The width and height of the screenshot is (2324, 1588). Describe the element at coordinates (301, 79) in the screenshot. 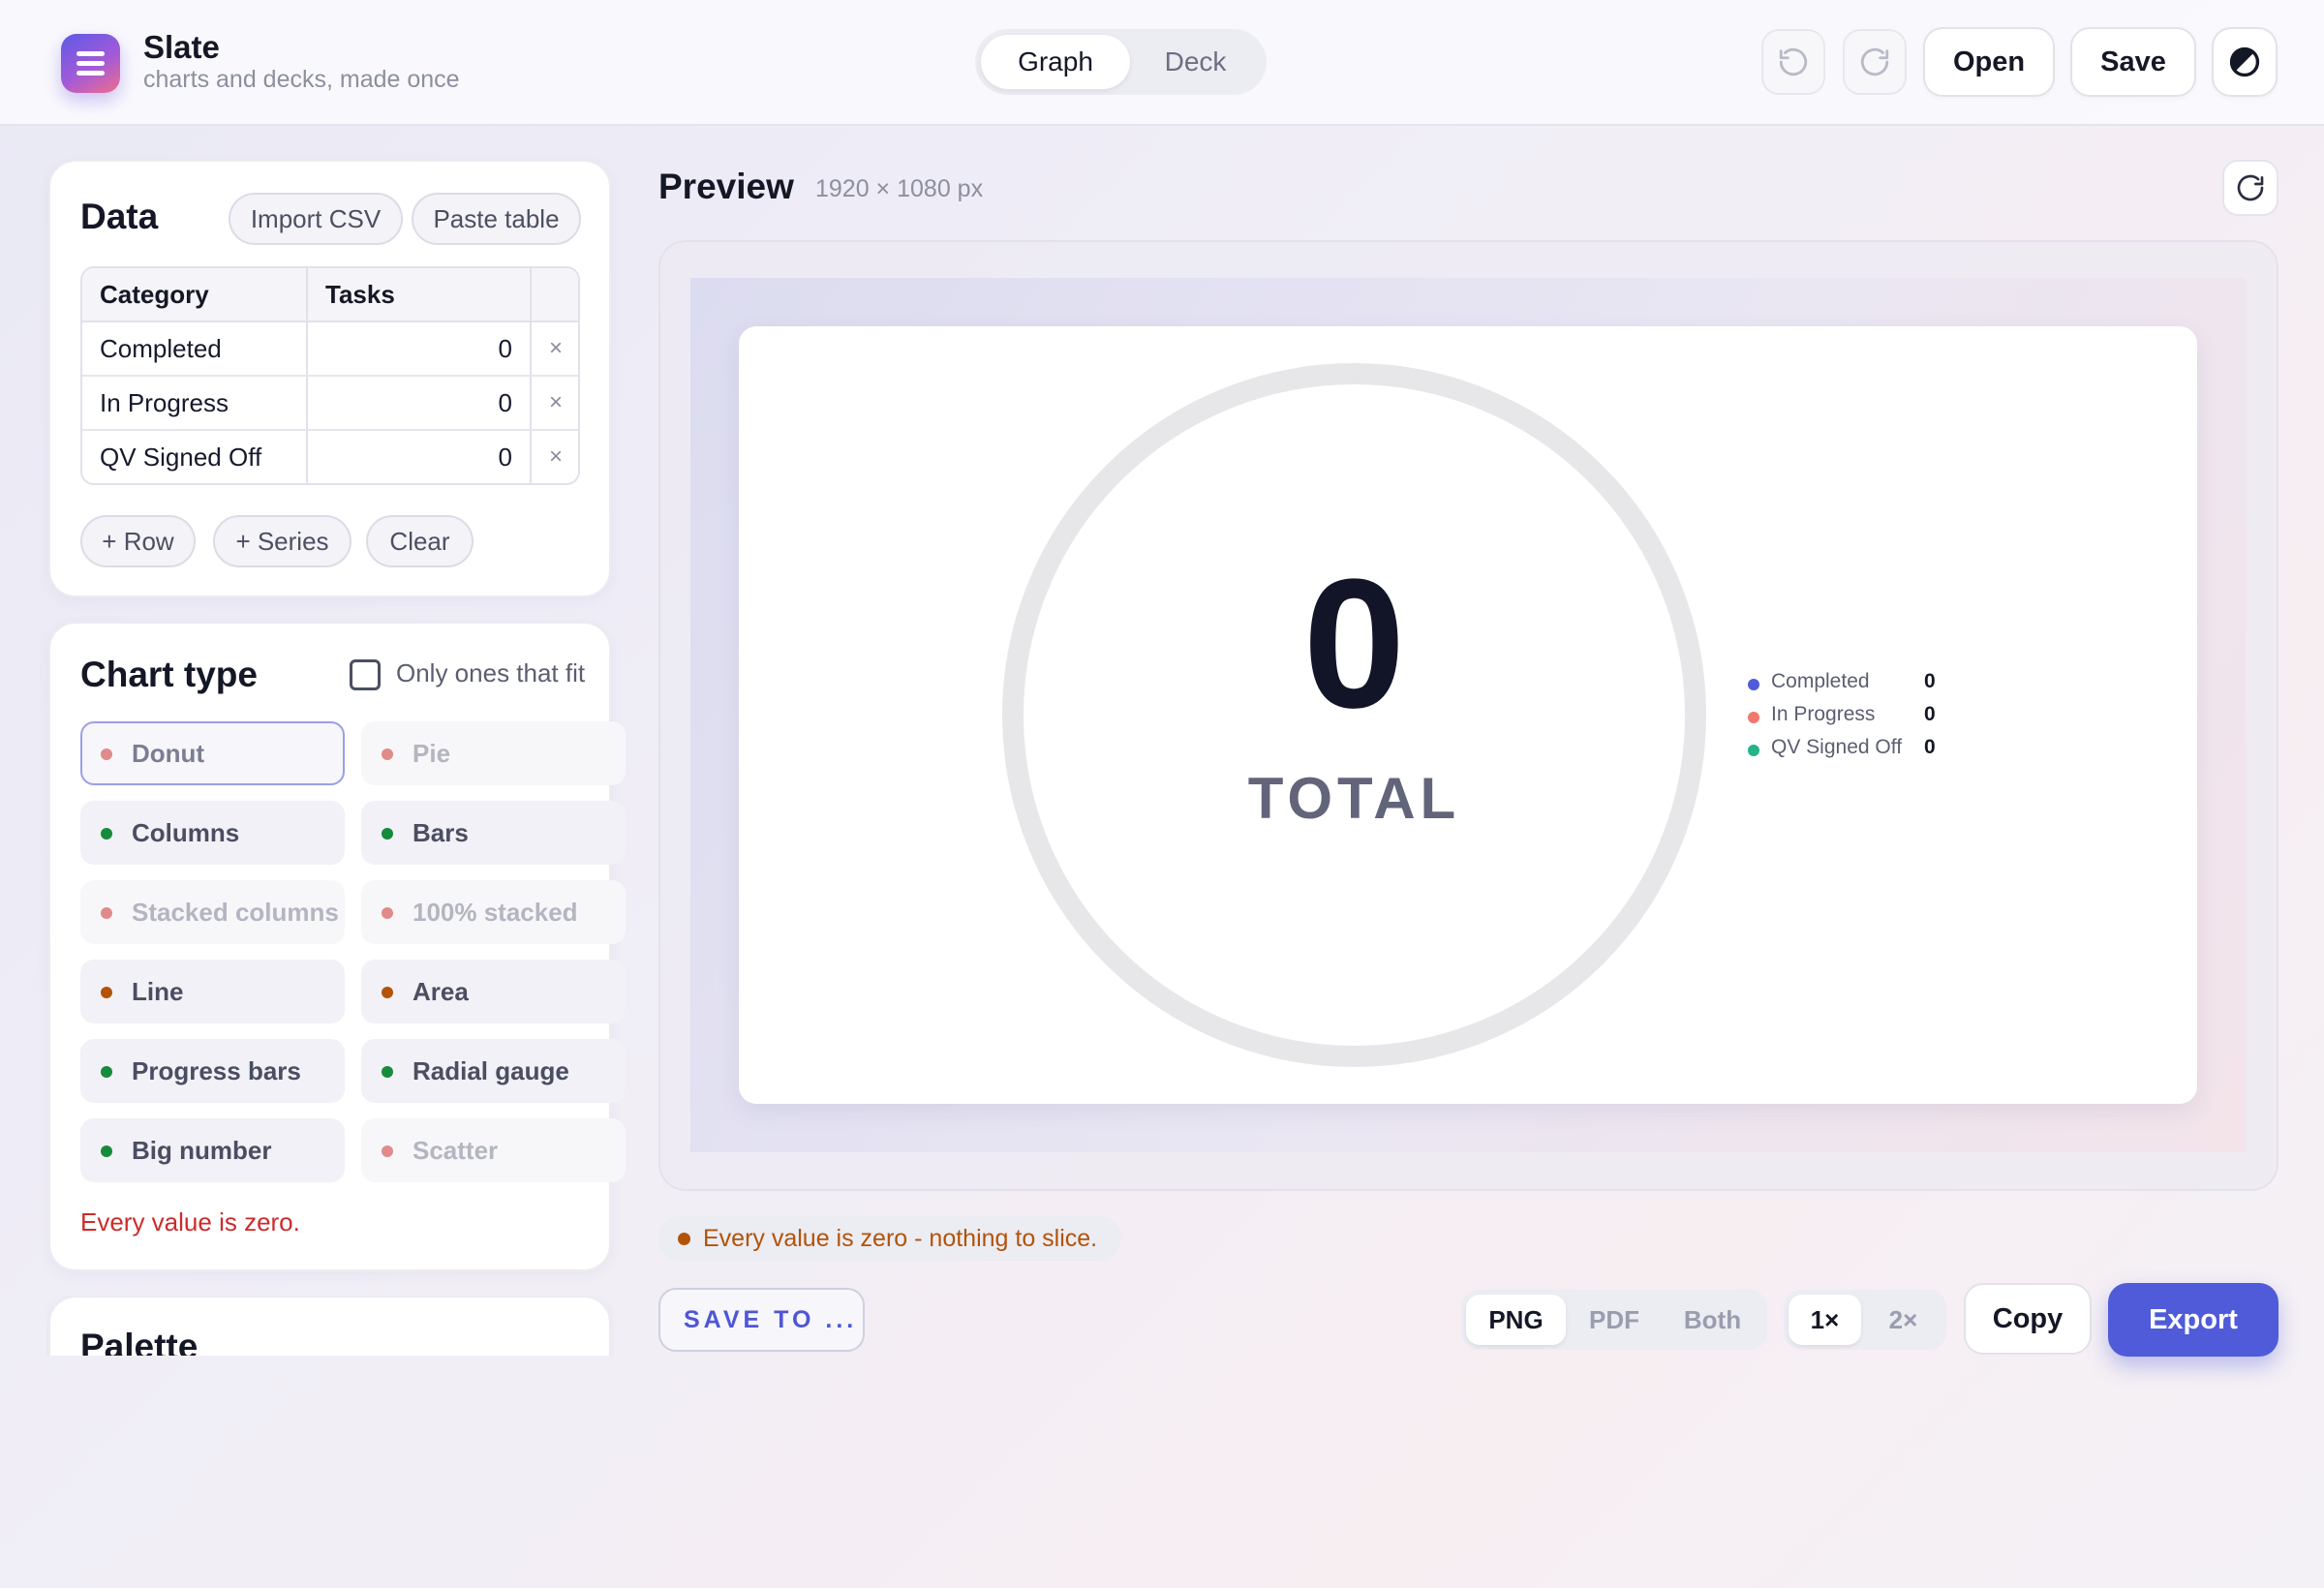

I see `app-subtitle: charts and decks, made once` at that location.